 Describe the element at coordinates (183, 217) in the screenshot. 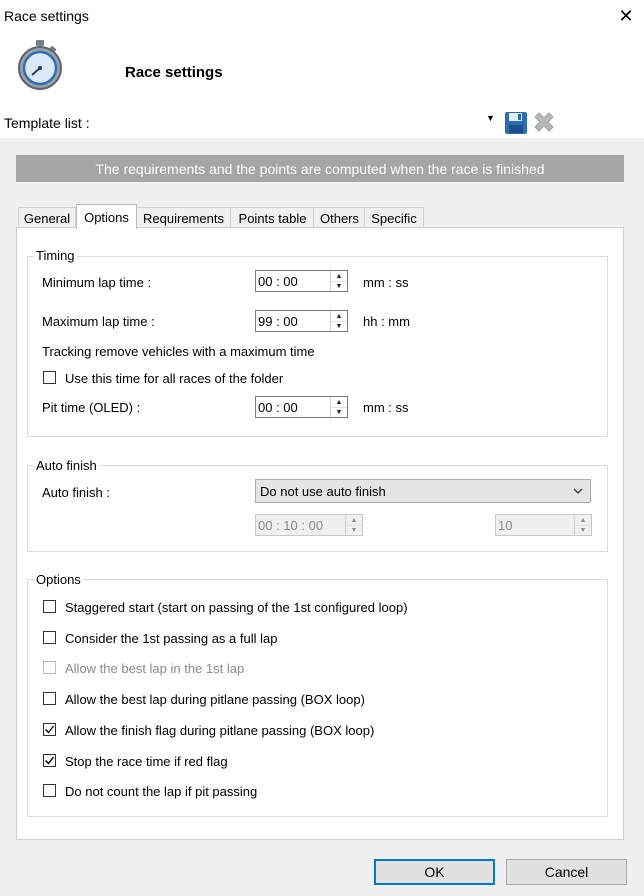

I see `tab-requirements: Requirements` at that location.